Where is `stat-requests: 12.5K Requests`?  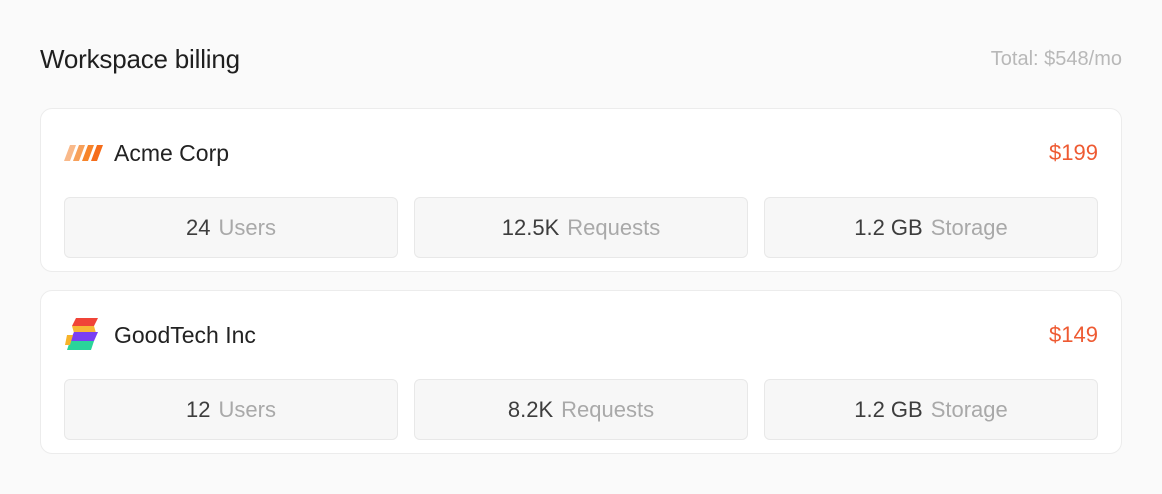 stat-requests: 12.5K Requests is located at coordinates (581, 227).